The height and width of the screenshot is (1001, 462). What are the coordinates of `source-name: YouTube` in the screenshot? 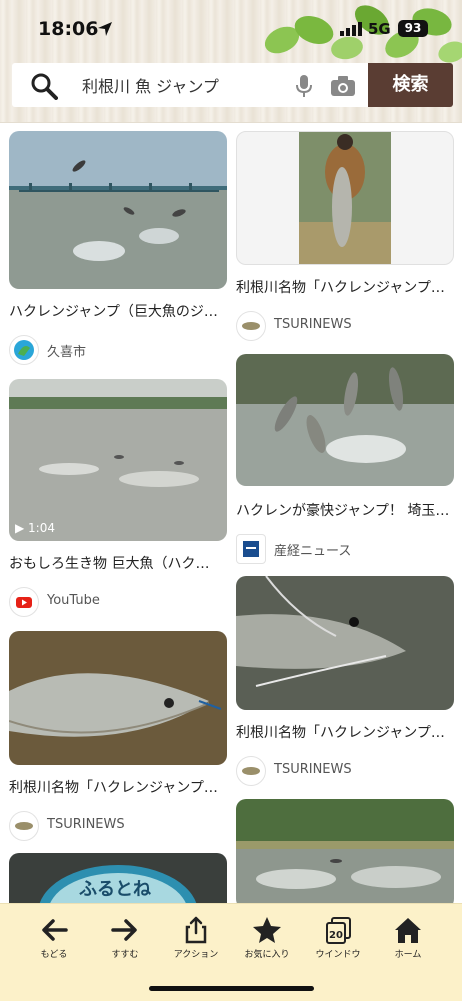 It's located at (73, 600).